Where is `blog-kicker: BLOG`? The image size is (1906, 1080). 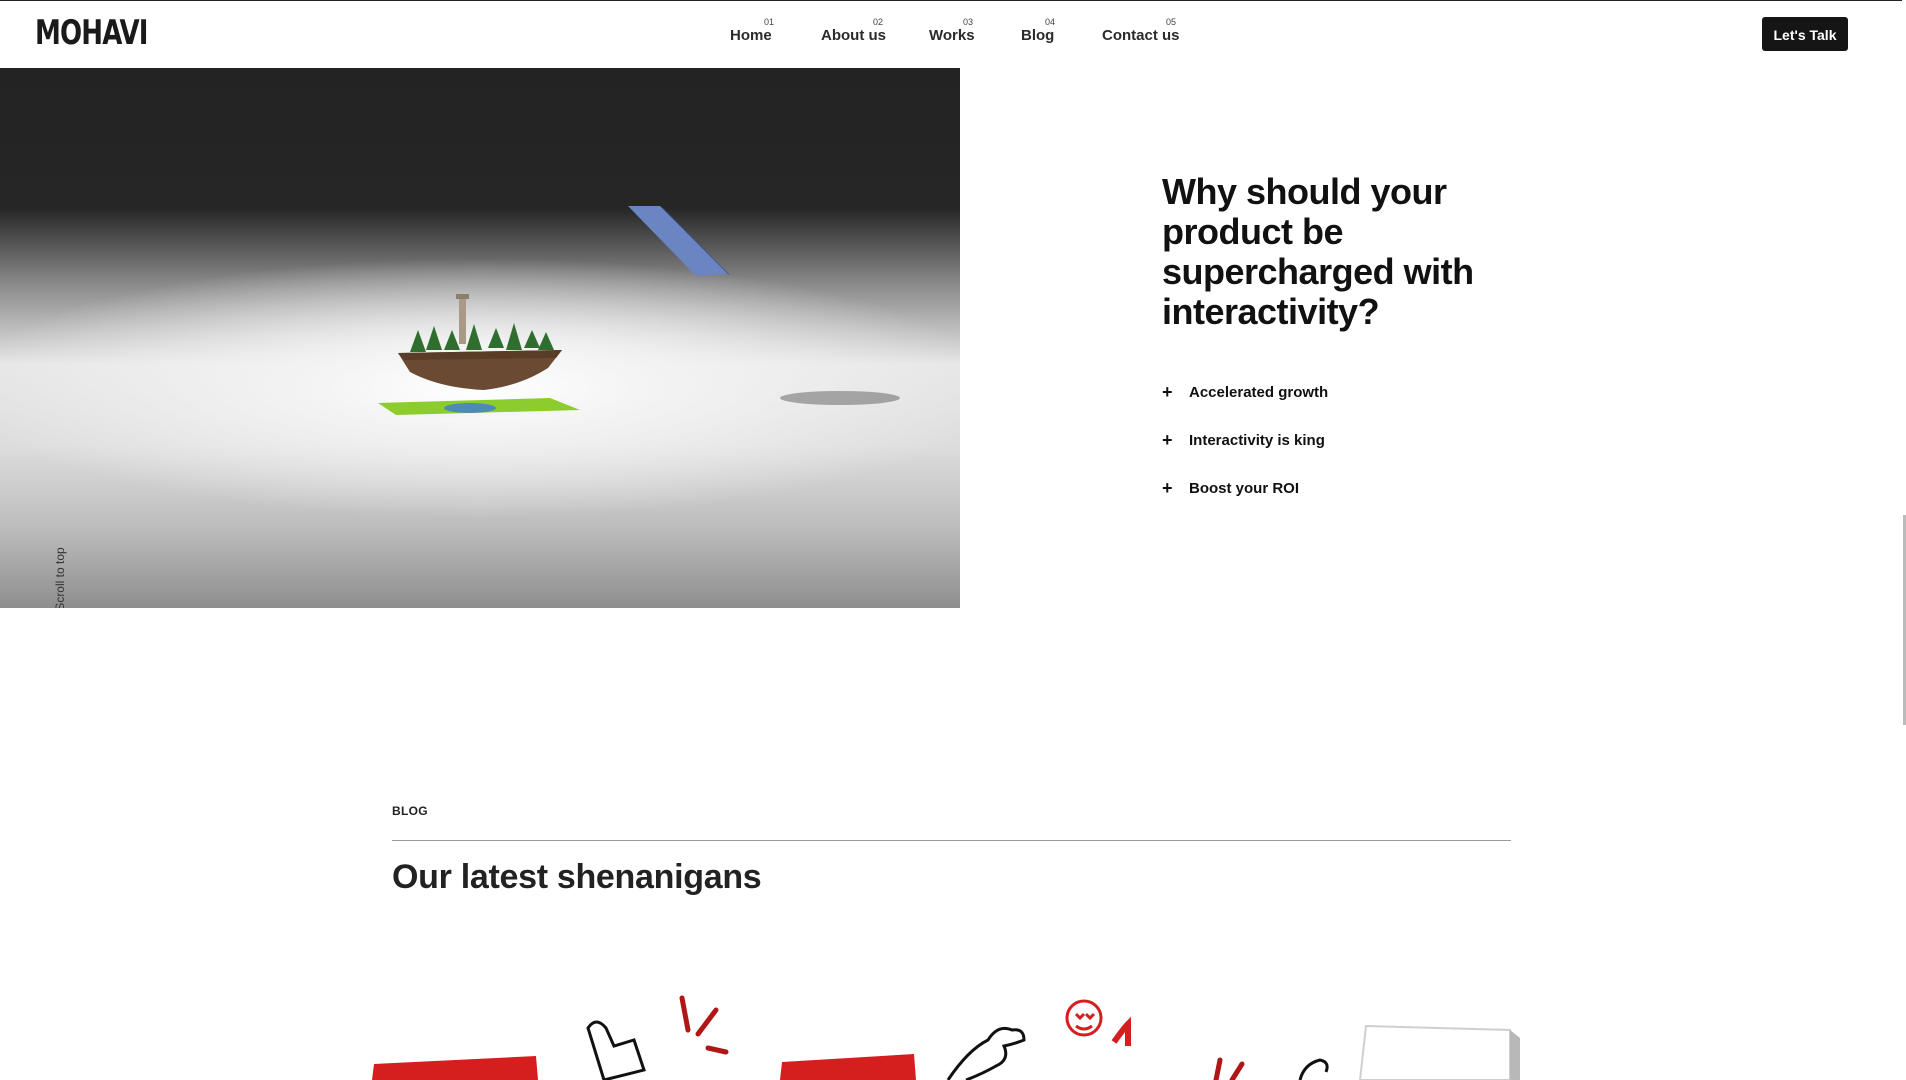
blog-kicker: BLOG is located at coordinates (410, 811).